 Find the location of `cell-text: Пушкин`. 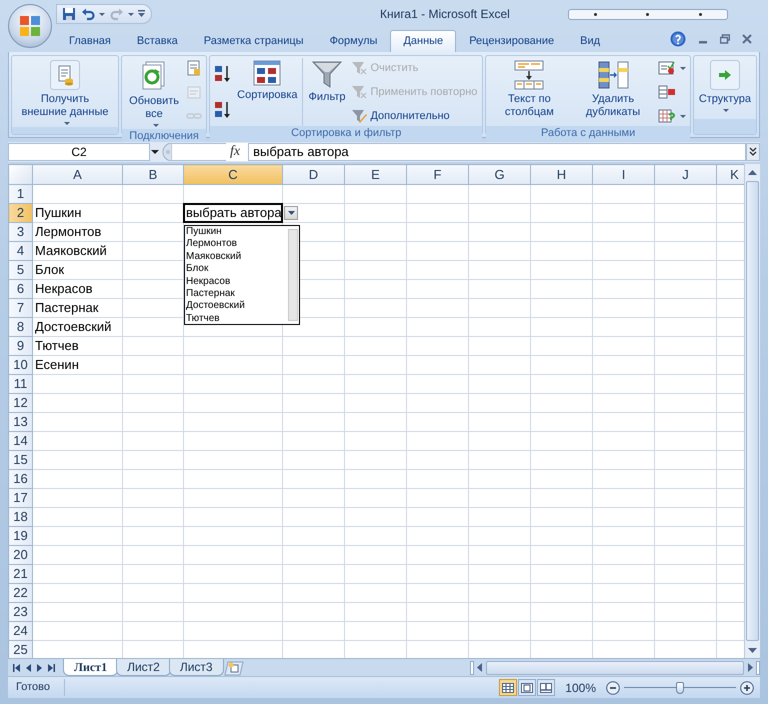

cell-text: Пушкин is located at coordinates (58, 213).